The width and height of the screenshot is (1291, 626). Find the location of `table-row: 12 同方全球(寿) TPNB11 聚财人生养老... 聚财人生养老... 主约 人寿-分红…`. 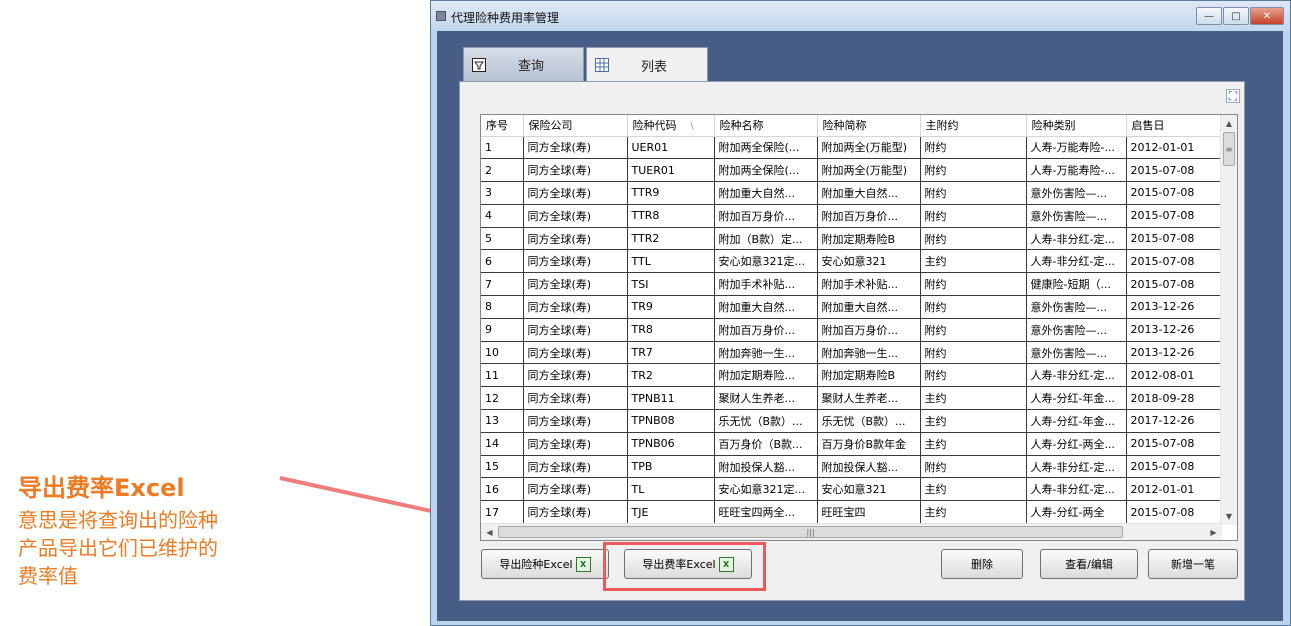

table-row: 12 同方全球(寿) TPNB11 聚财人生养老... 聚财人生养老... 主约 人寿-分红… is located at coordinates (852, 398).